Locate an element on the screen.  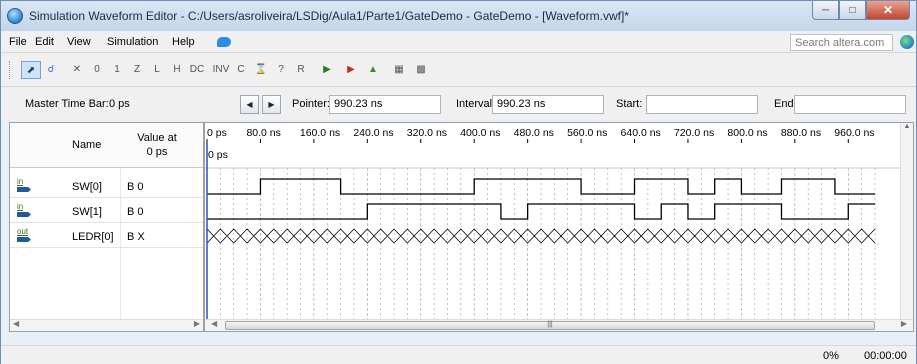
time-tick-label: 320.0 ns is located at coordinates (427, 133).